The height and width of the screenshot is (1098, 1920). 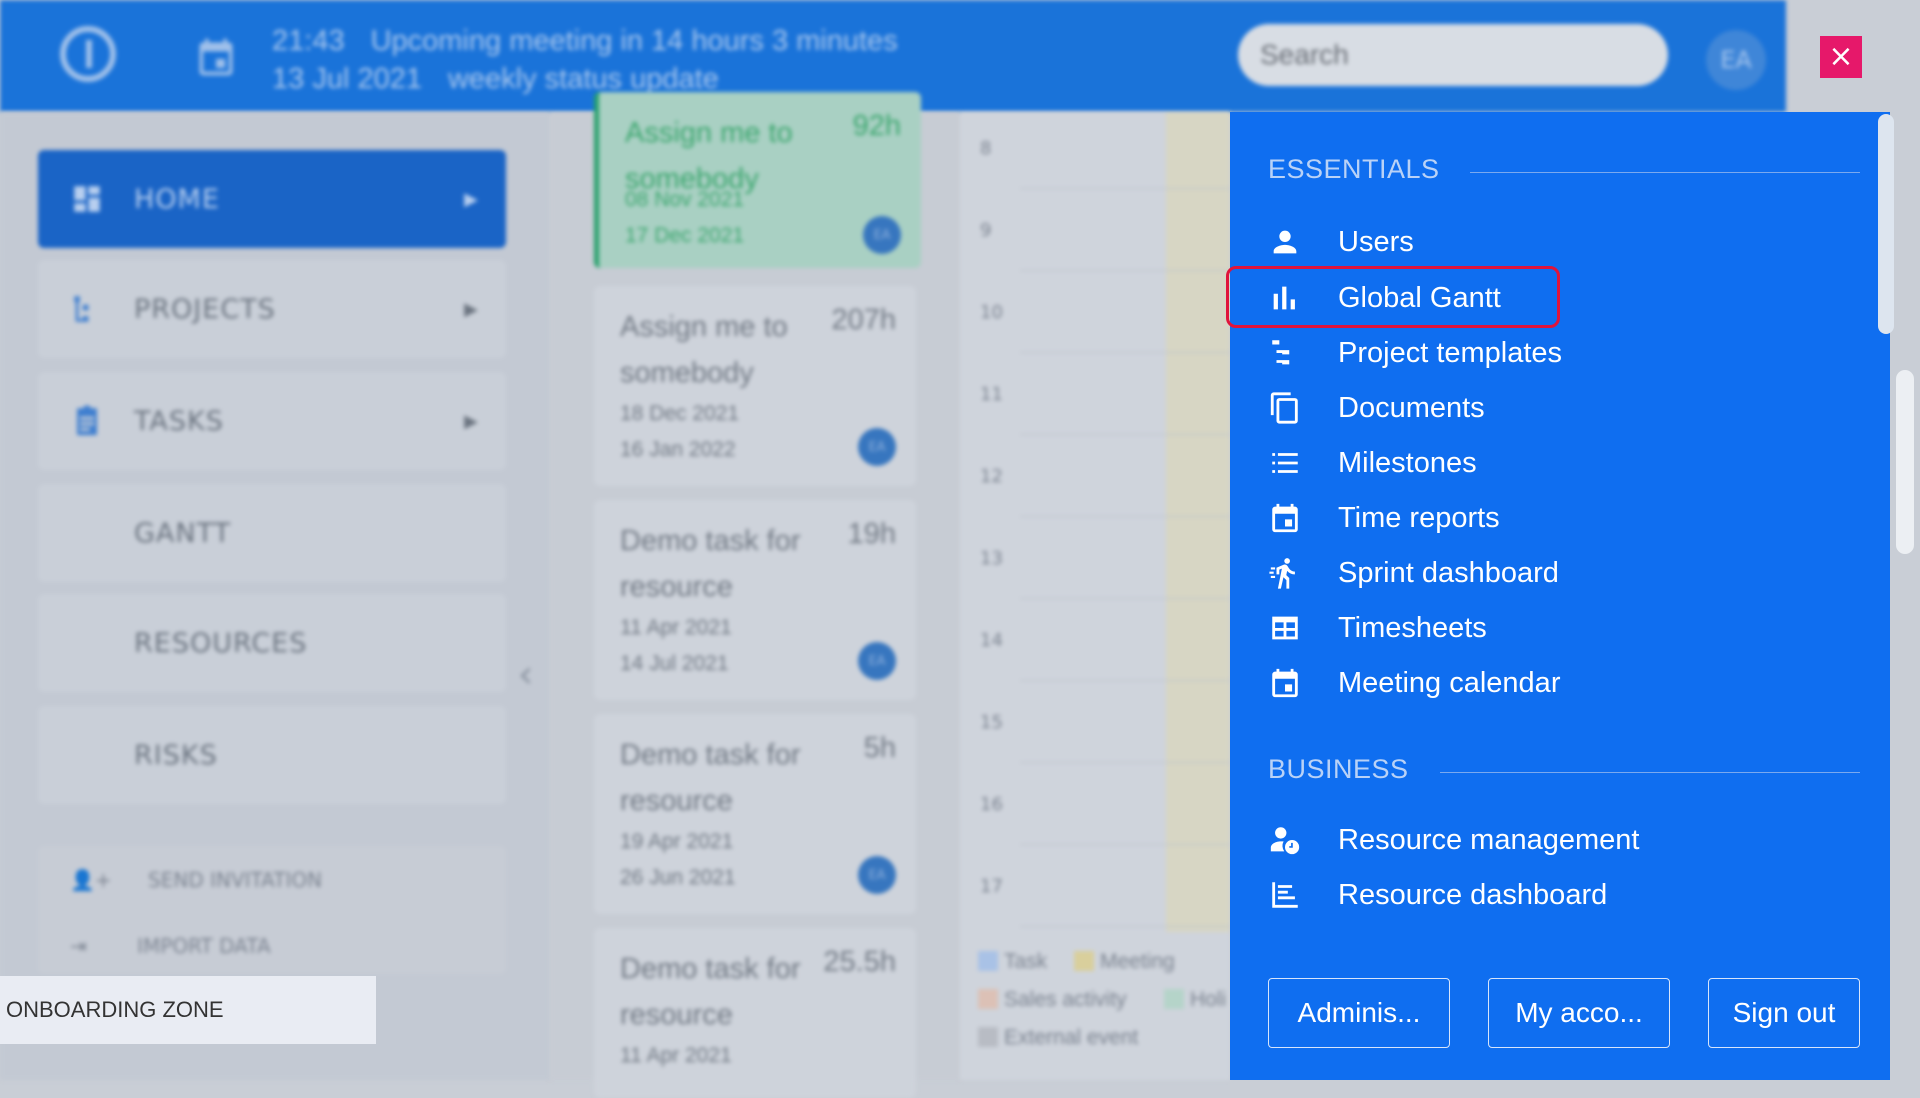 What do you see at coordinates (1448, 572) in the screenshot?
I see `menu-item-label: Sprint dashboard` at bounding box center [1448, 572].